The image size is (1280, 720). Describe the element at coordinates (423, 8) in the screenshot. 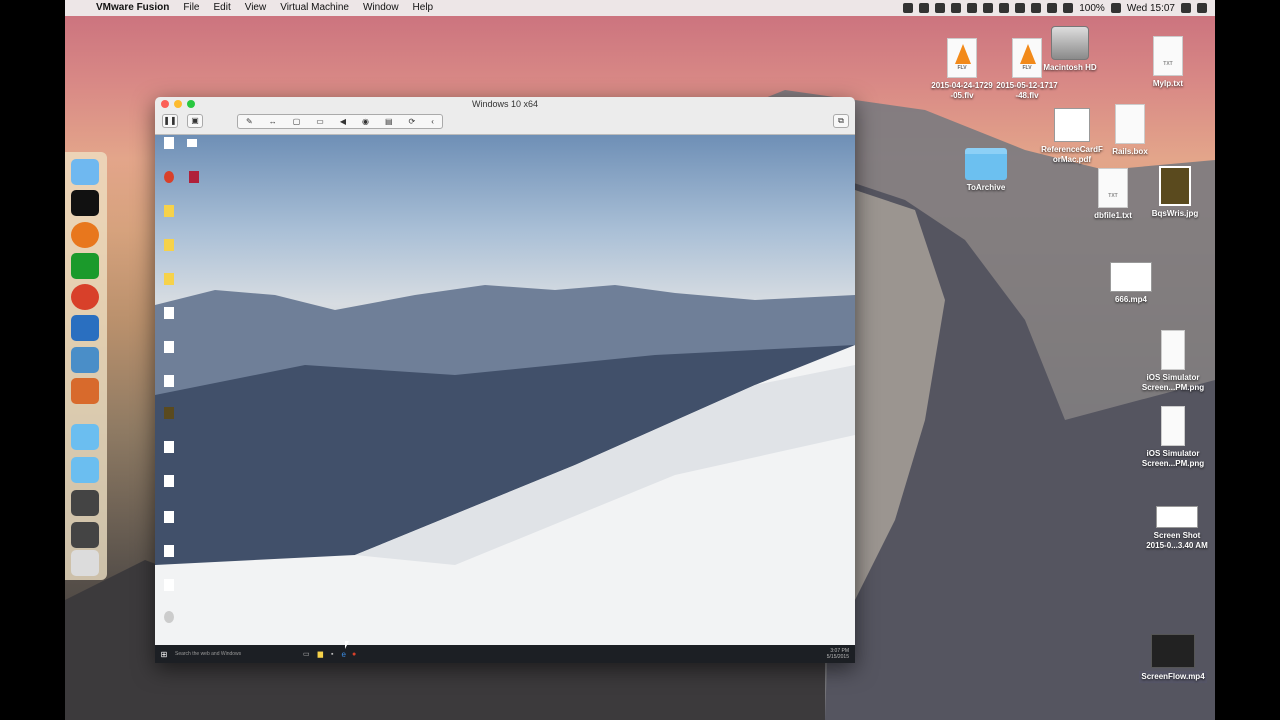

I see `menu-help: Help` at that location.